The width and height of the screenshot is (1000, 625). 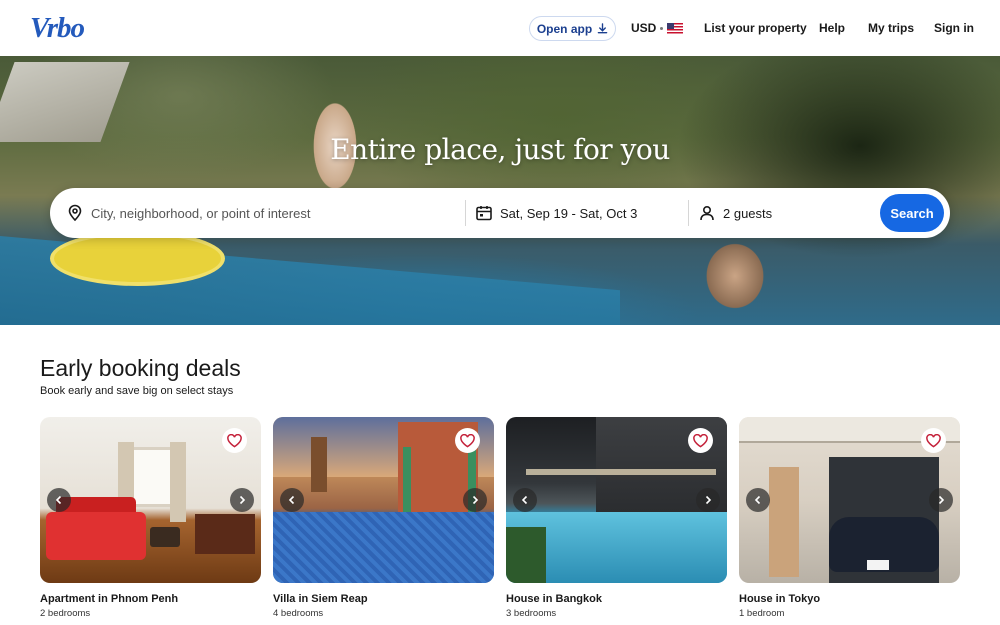 I want to click on property-bedrooms: 1 bedroom, so click(x=762, y=613).